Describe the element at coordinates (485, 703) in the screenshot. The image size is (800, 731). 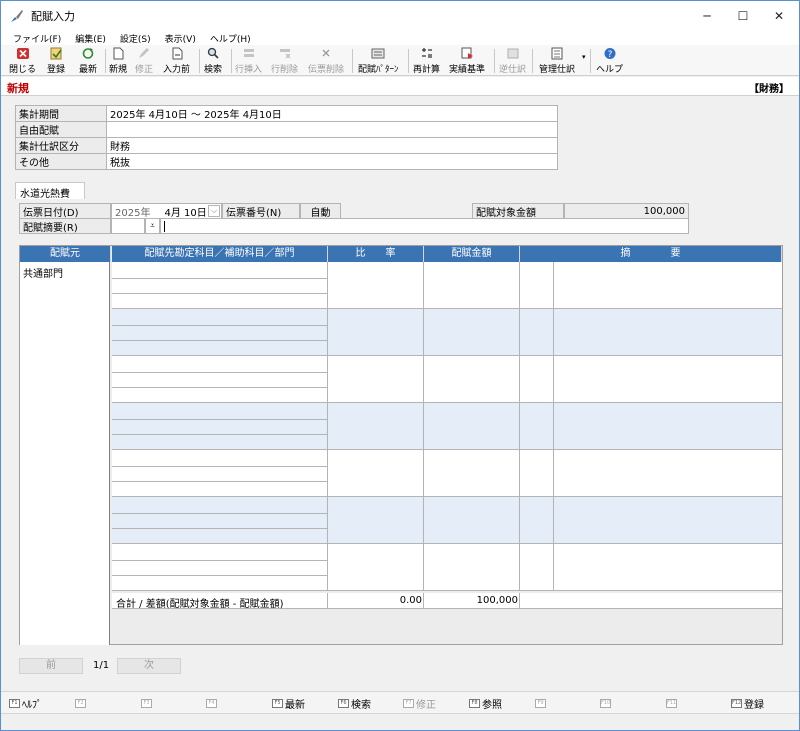
I see `fkey-f8: F8 参照` at that location.